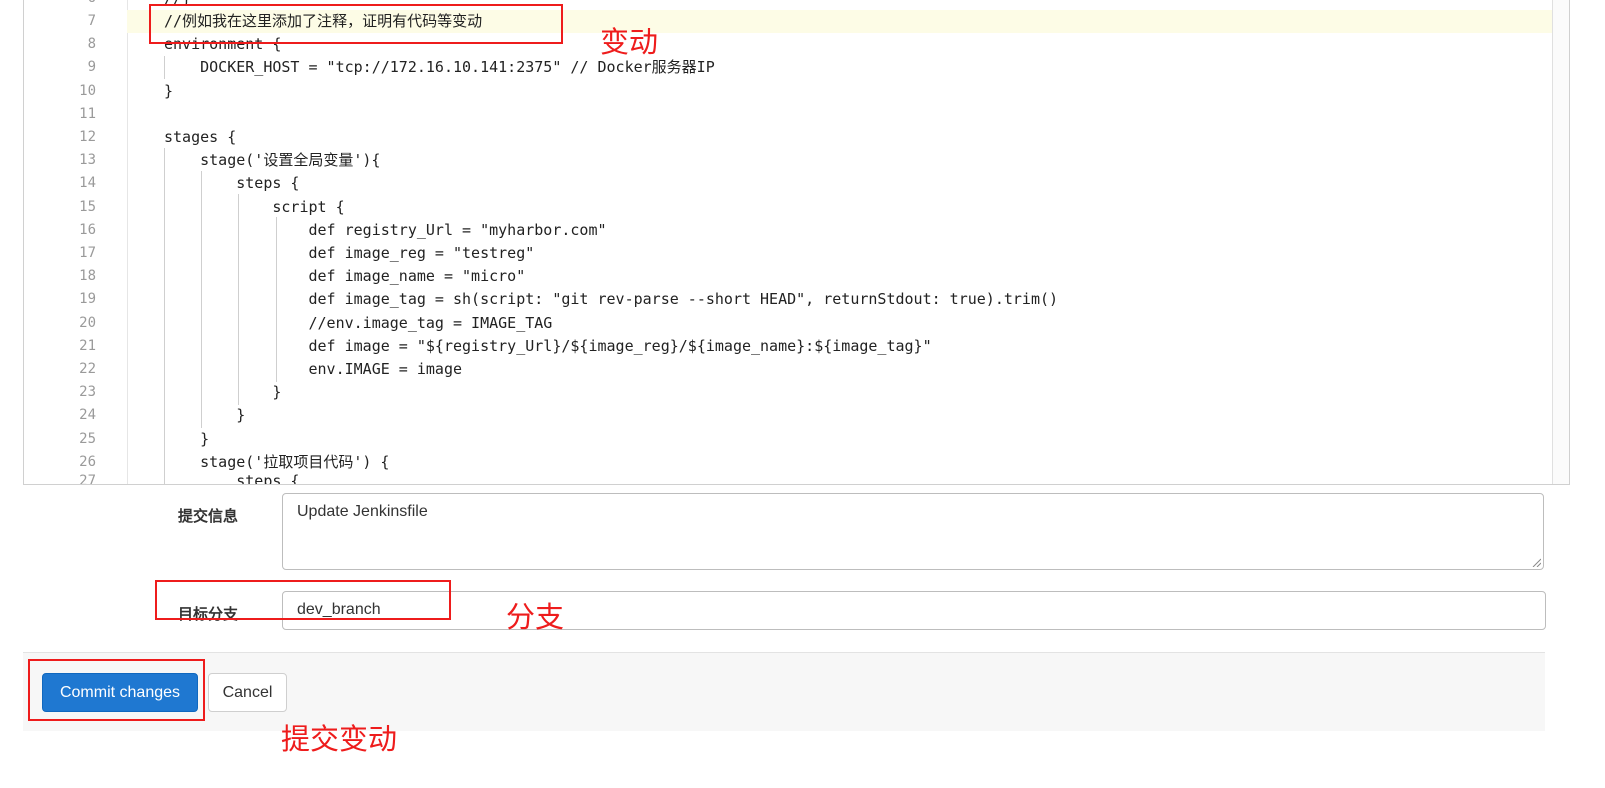 The width and height of the screenshot is (1605, 788). I want to click on line-number: 12, so click(87, 137).